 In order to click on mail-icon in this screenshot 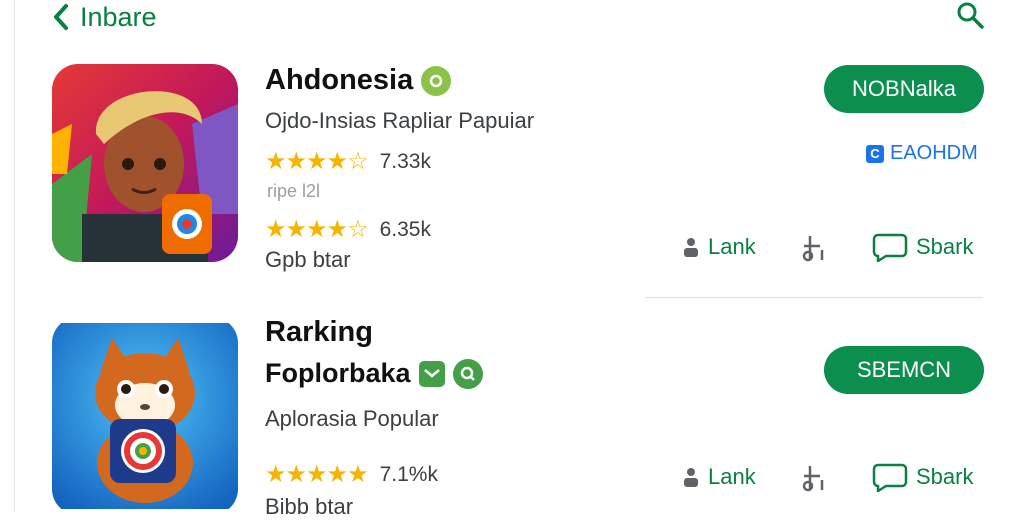, I will do `click(431, 373)`.